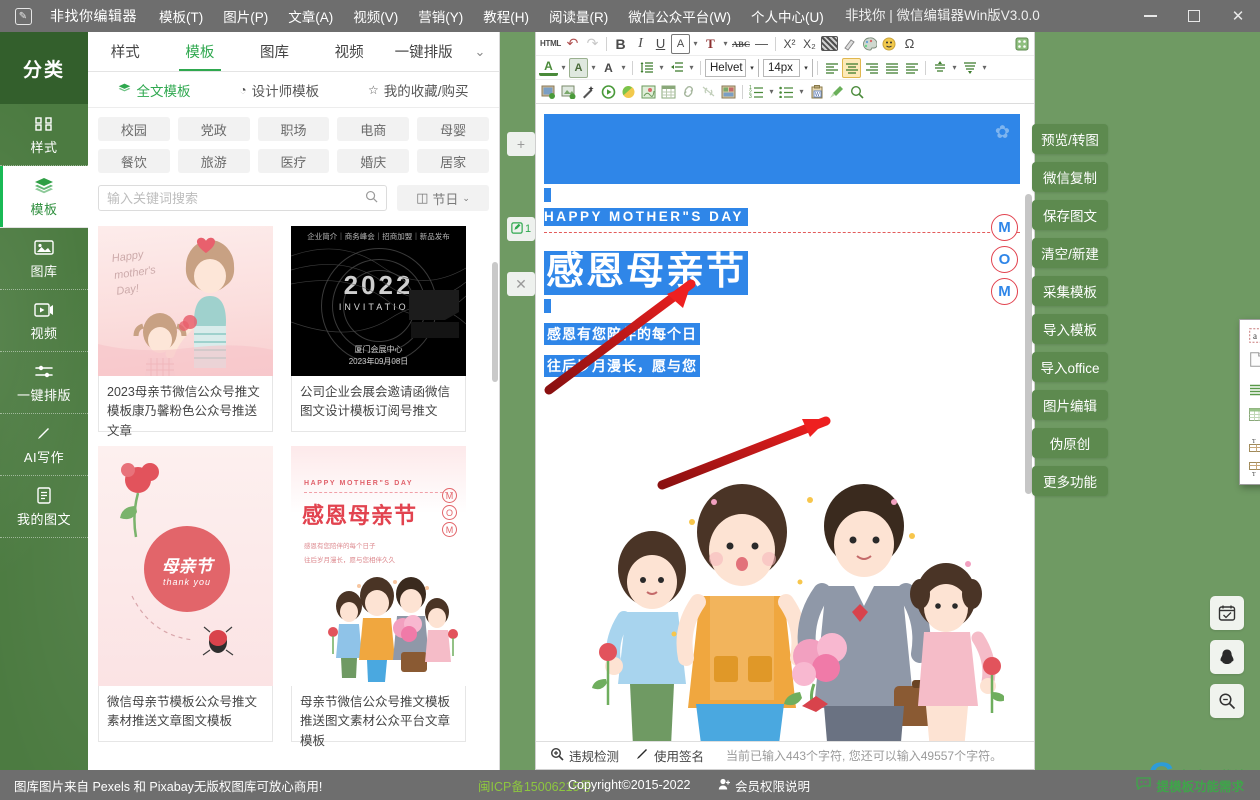  What do you see at coordinates (185, 594) in the screenshot?
I see `template-card: 母亲节 thank you 微信母亲节模板公众号推文素材推送文章图文模板` at bounding box center [185, 594].